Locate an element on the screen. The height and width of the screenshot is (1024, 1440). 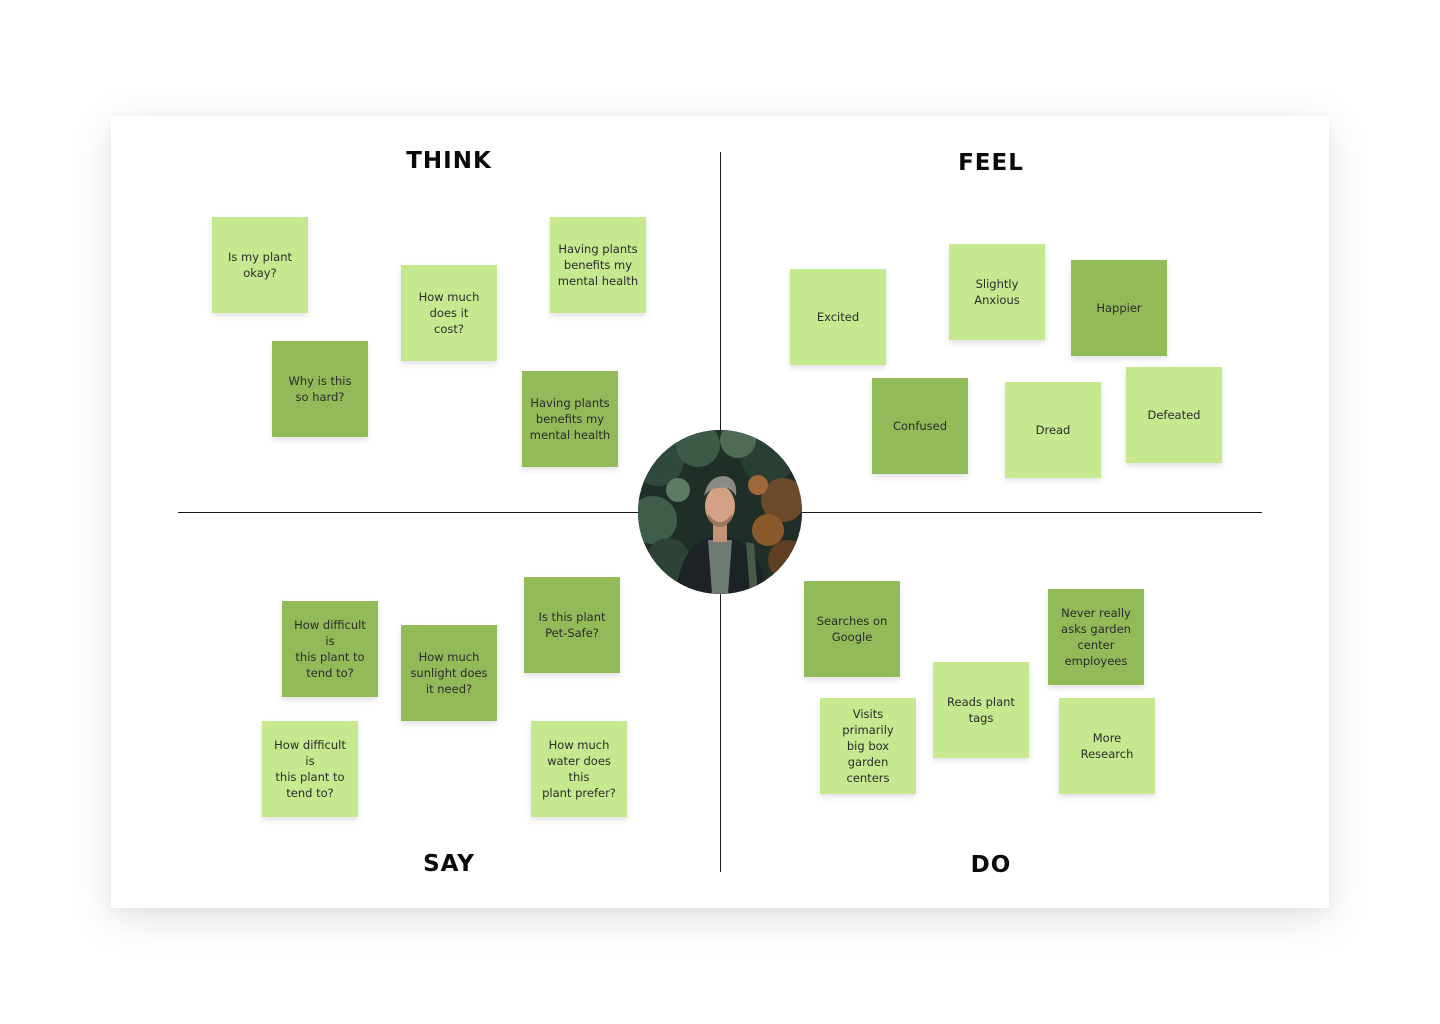
sticky-note: Defeated is located at coordinates (1174, 415).